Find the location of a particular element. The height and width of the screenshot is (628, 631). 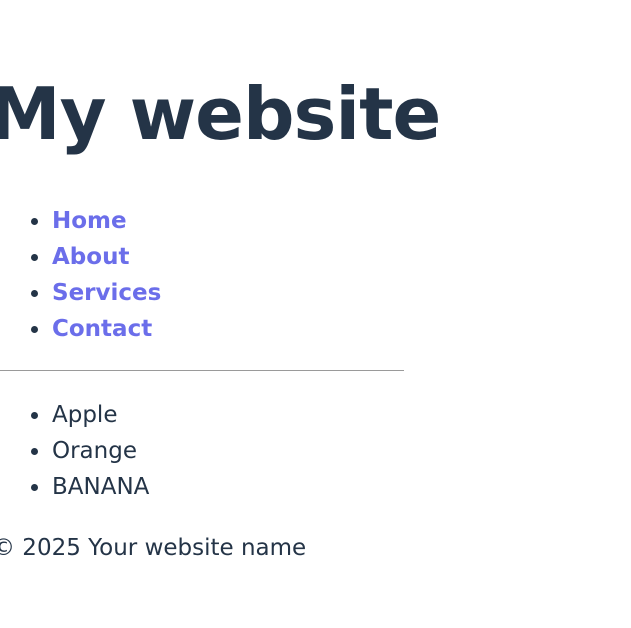

nav-item-about: About is located at coordinates (95, 257).